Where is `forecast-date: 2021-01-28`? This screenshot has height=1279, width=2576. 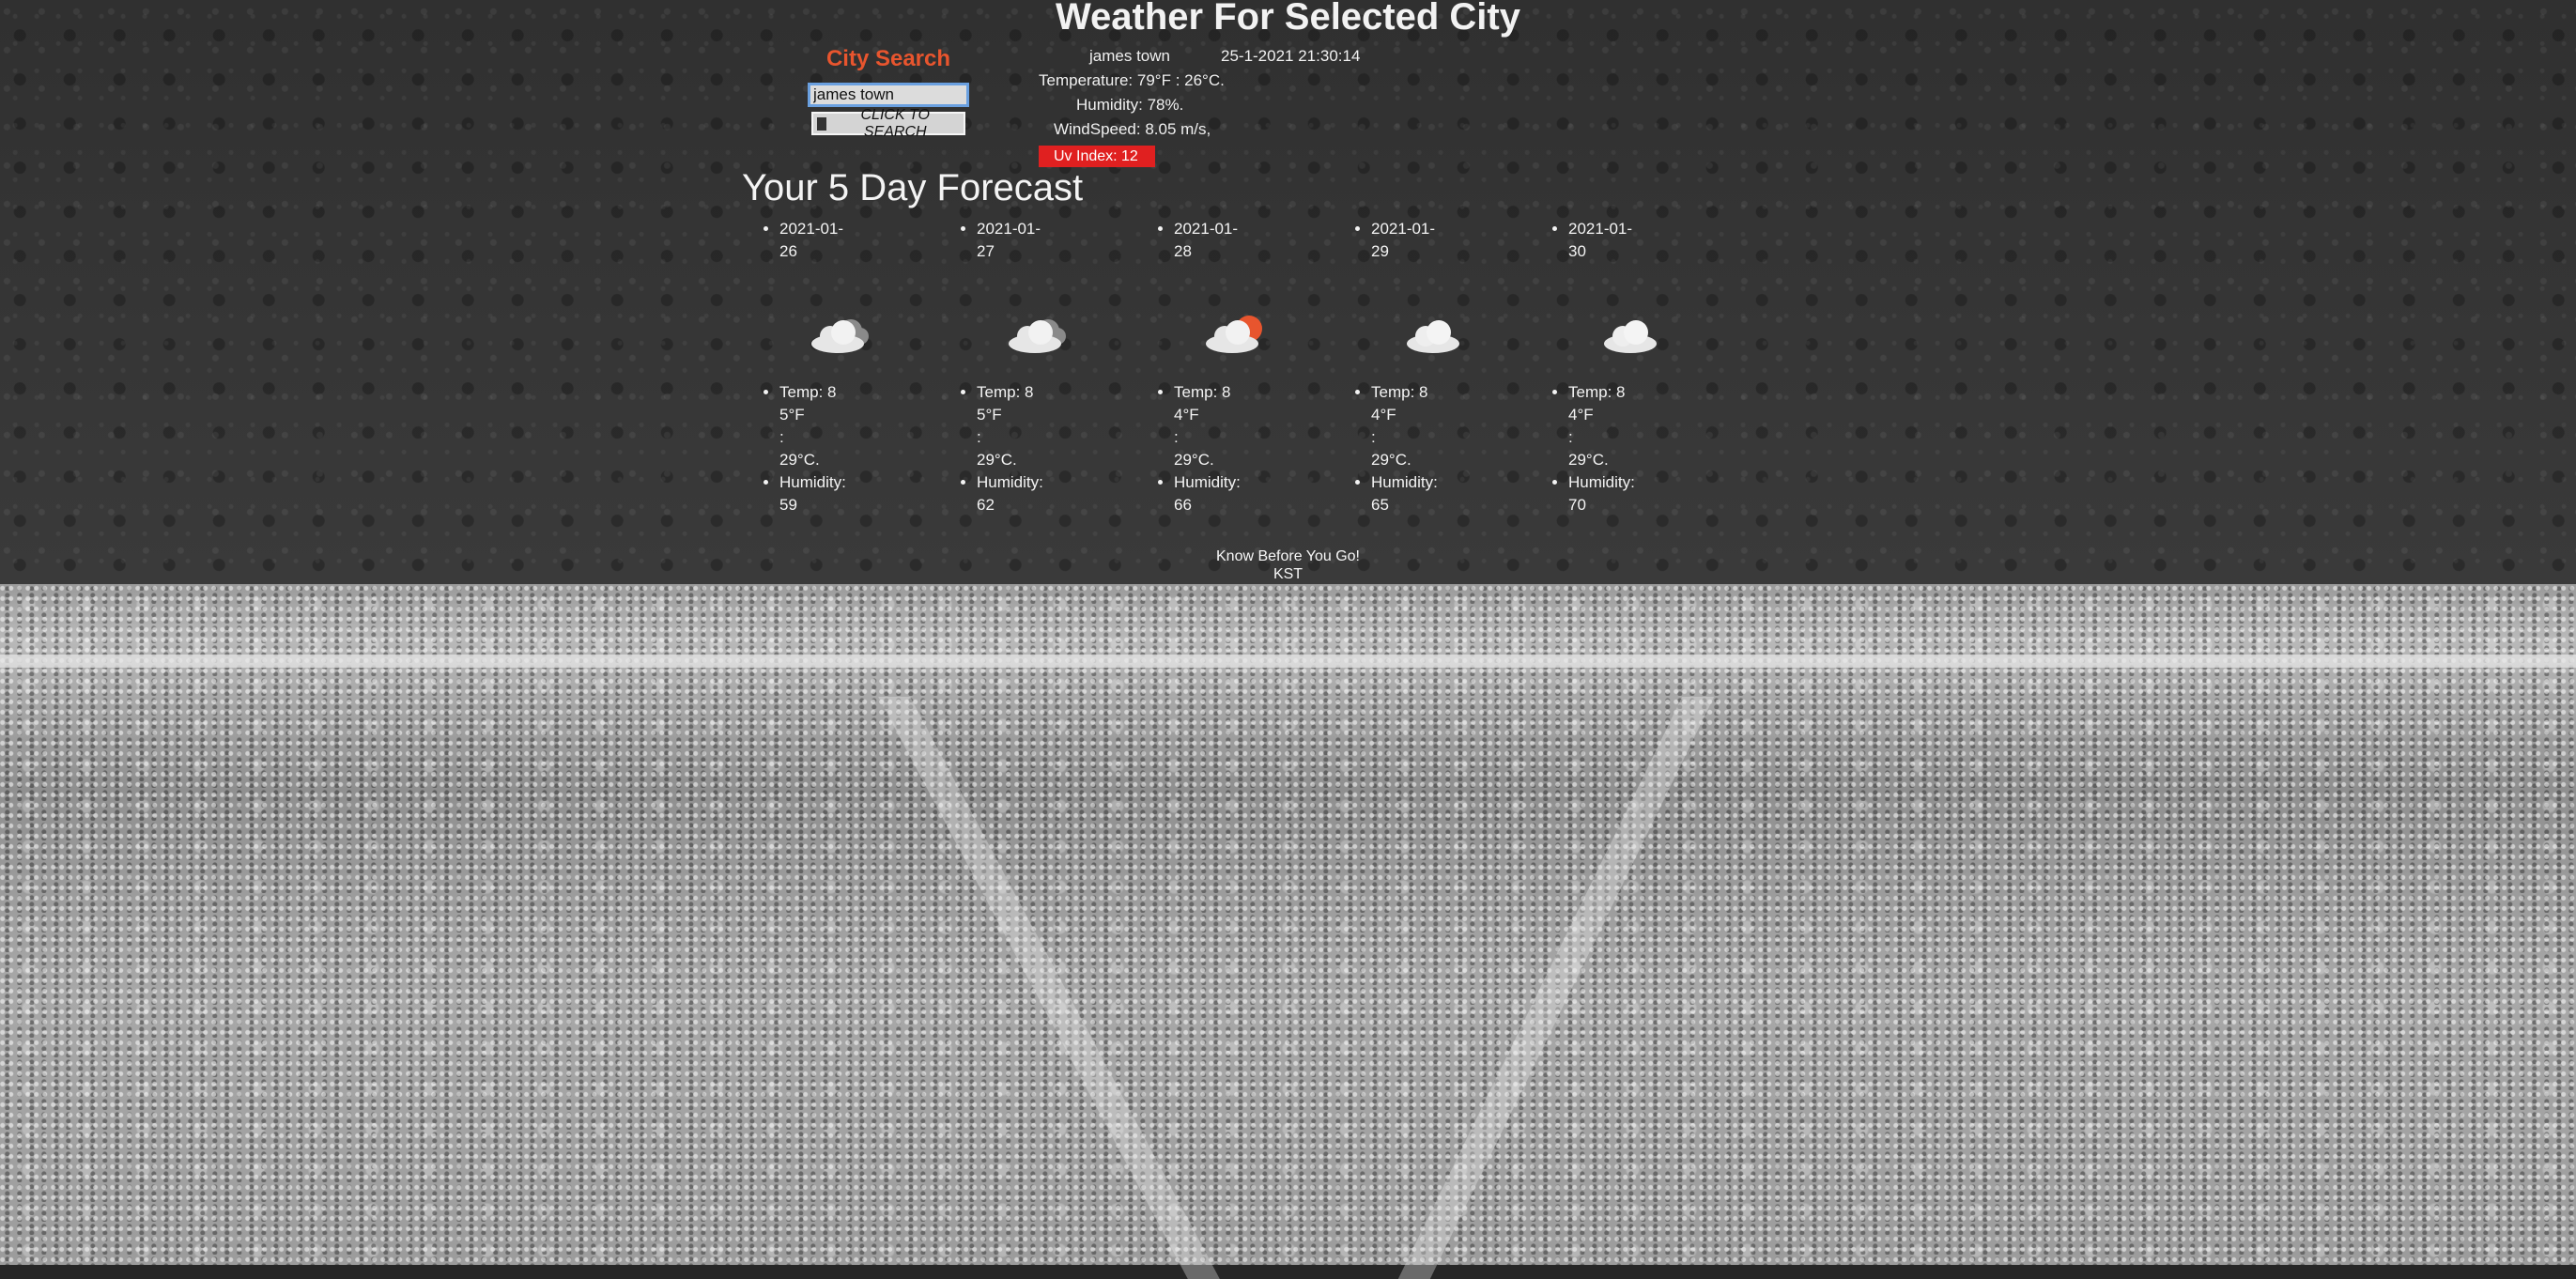
forecast-date: 2021-01-28 is located at coordinates (1208, 240).